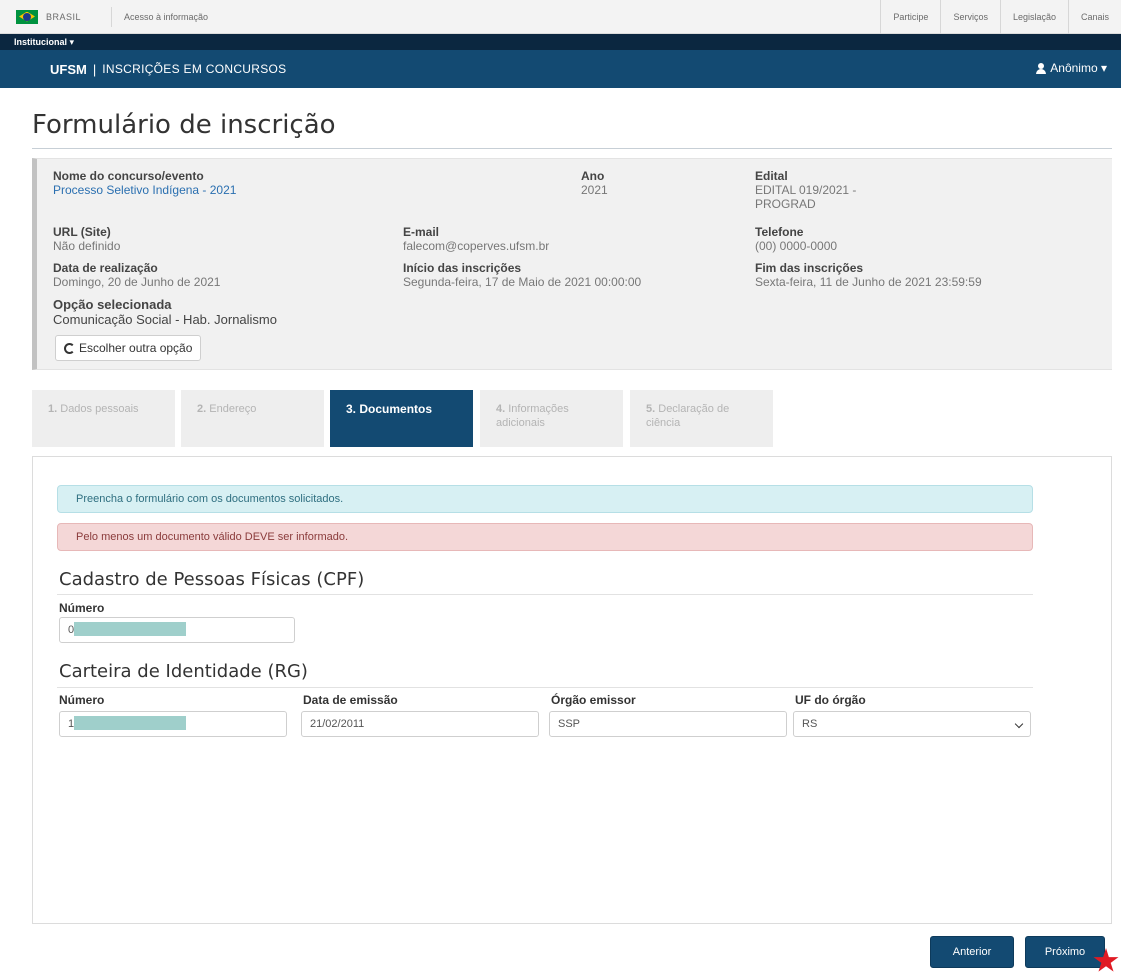  I want to click on gov-link-servicos: Serviços, so click(970, 17).